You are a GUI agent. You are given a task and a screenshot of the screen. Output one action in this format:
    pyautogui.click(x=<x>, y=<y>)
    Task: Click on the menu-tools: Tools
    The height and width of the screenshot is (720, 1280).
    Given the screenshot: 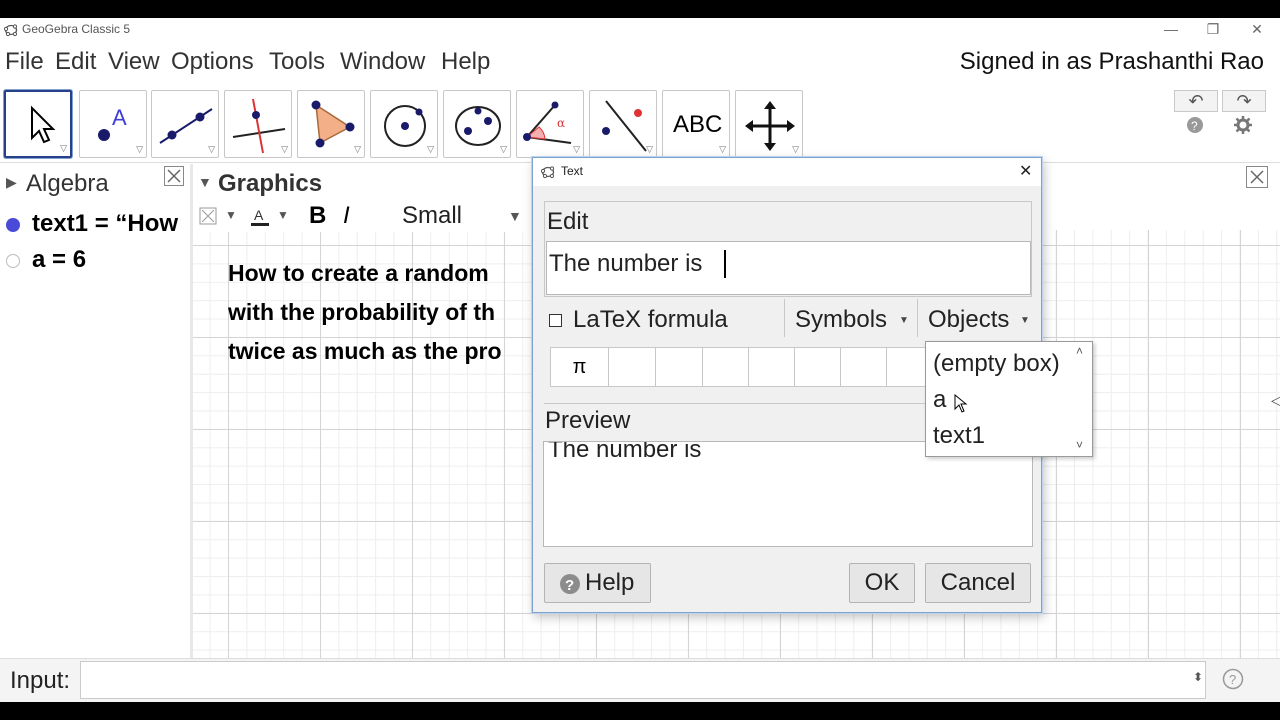 What is the action you would take?
    pyautogui.click(x=297, y=62)
    